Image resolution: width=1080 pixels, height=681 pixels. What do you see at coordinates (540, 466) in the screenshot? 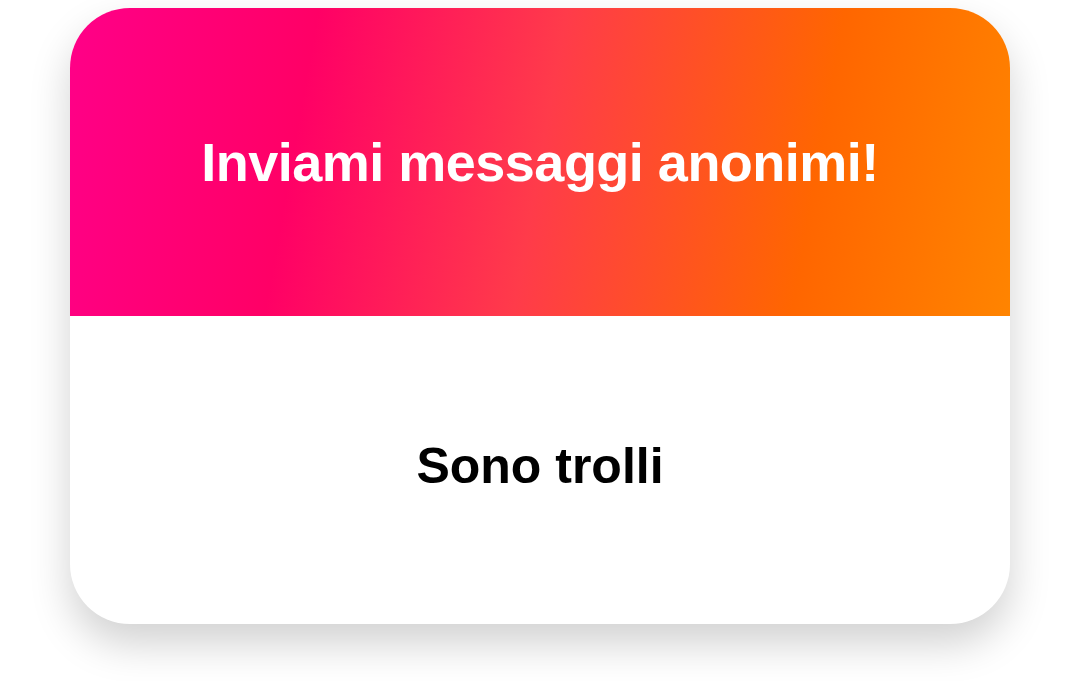
I see `message-text: Sono trolli` at bounding box center [540, 466].